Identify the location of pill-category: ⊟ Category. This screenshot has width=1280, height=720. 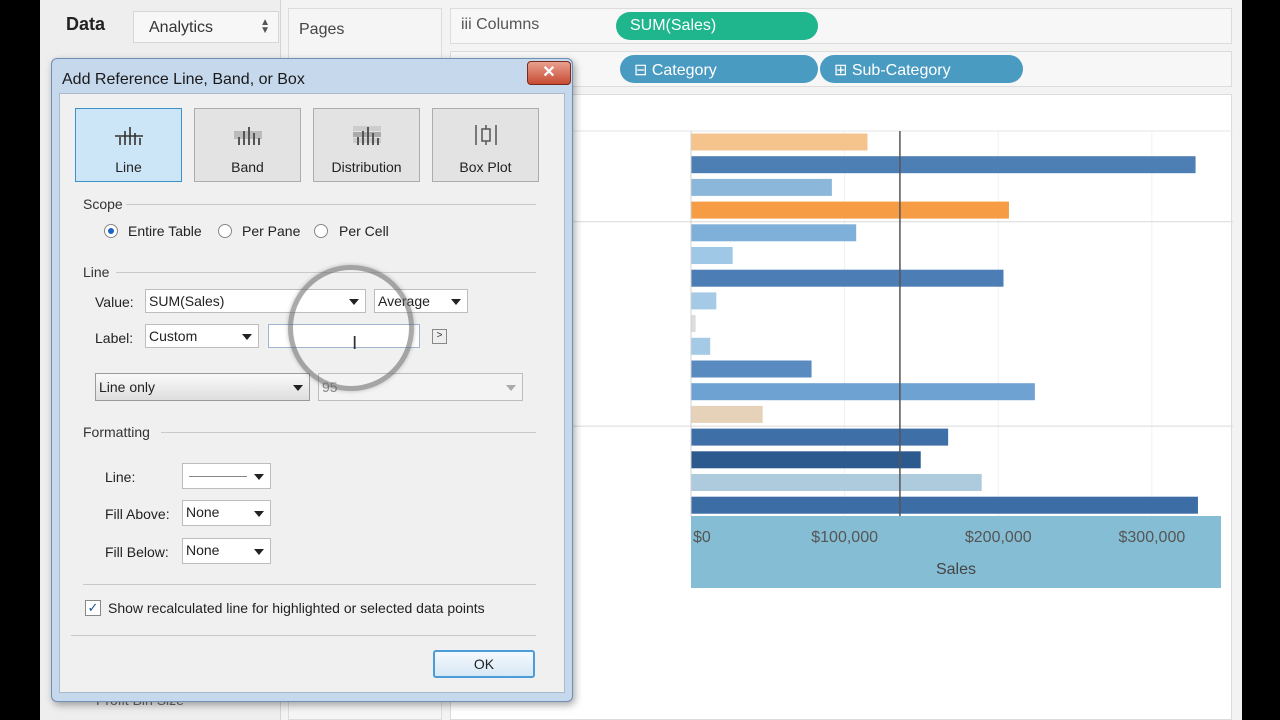
(719, 69).